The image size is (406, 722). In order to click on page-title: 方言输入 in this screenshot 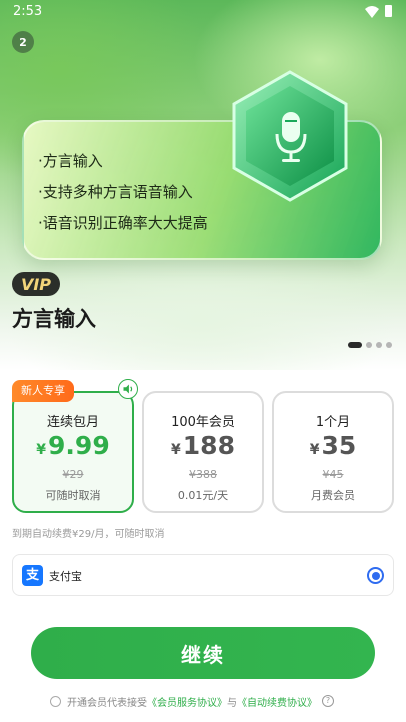, I will do `click(54, 319)`.